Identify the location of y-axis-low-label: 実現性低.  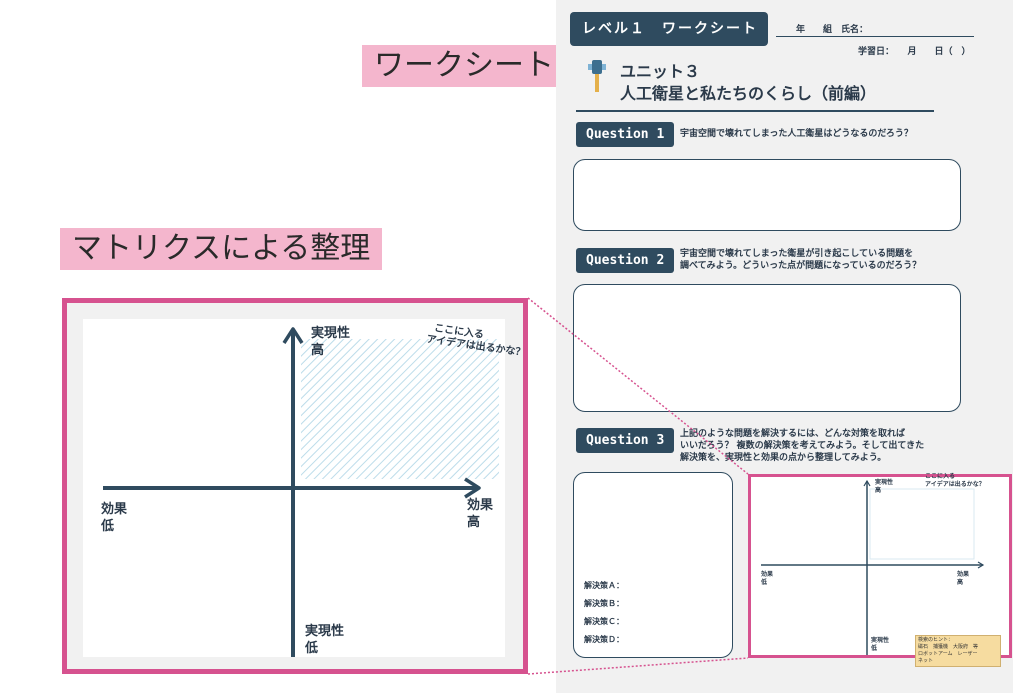
(325, 640).